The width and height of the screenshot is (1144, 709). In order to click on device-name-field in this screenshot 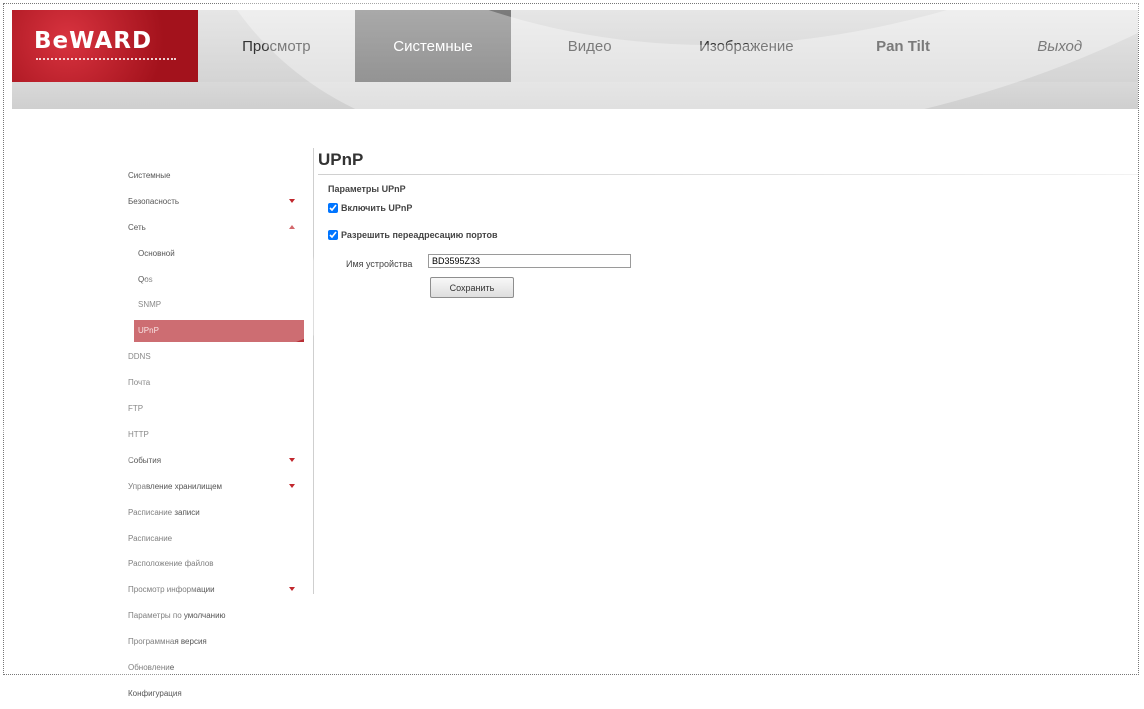, I will do `click(529, 261)`.